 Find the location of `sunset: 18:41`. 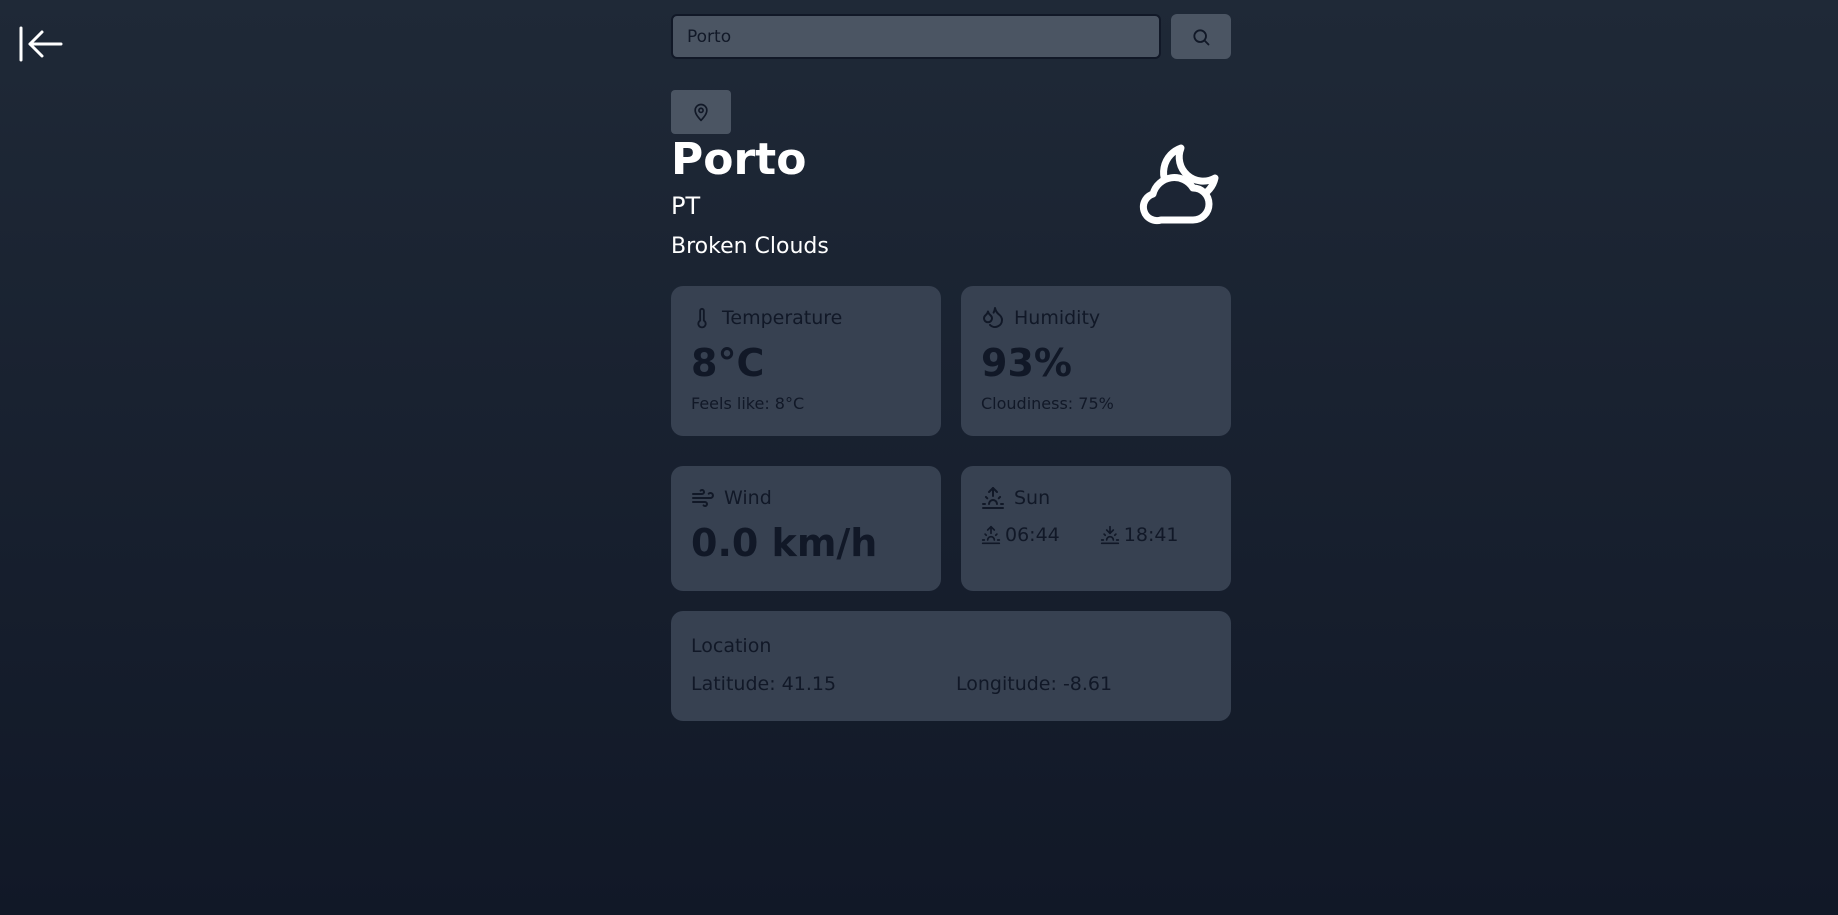

sunset: 18:41 is located at coordinates (1139, 535).